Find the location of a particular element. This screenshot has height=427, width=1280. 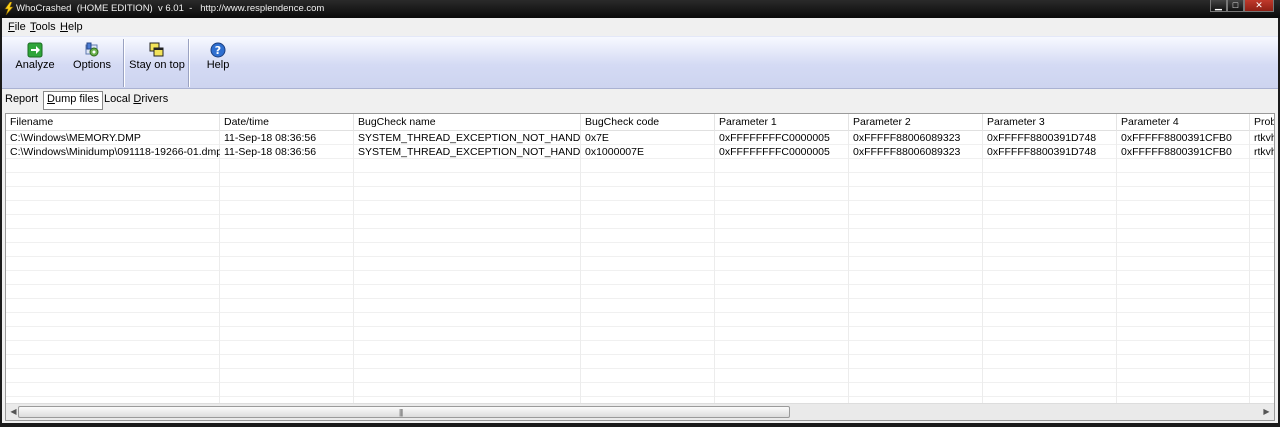

tab-dump-files: Dump files is located at coordinates (73, 100).